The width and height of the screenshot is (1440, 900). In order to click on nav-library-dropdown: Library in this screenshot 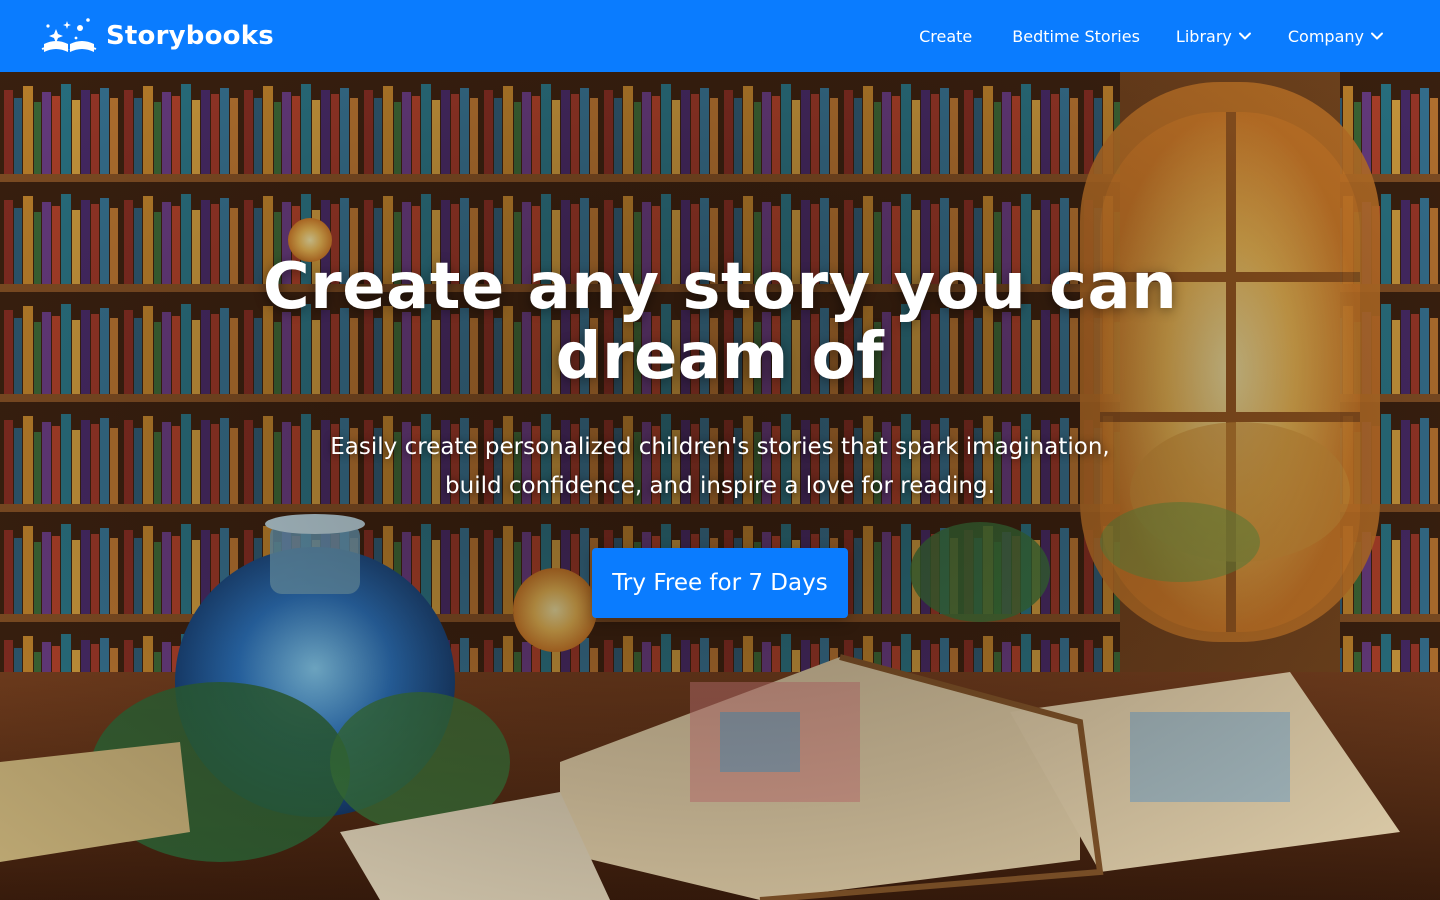, I will do `click(1214, 36)`.